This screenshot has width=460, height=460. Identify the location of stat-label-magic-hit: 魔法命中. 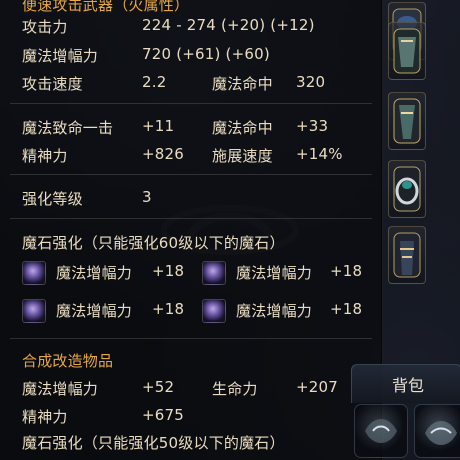
(242, 84).